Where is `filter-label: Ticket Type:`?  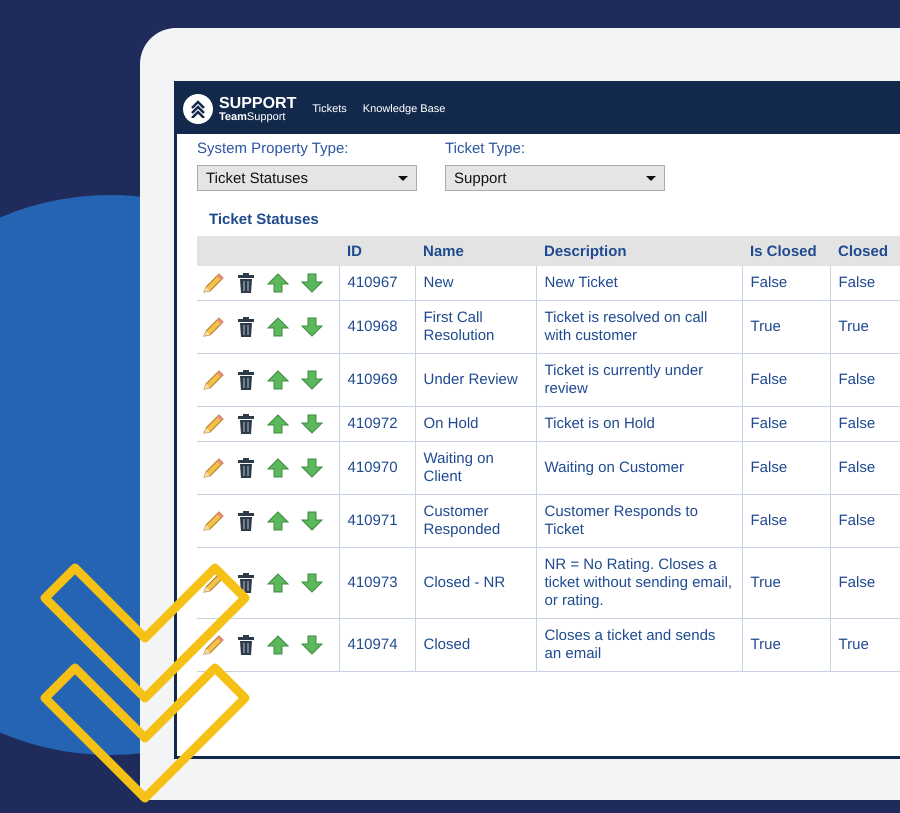
filter-label: Ticket Type: is located at coordinates (485, 148).